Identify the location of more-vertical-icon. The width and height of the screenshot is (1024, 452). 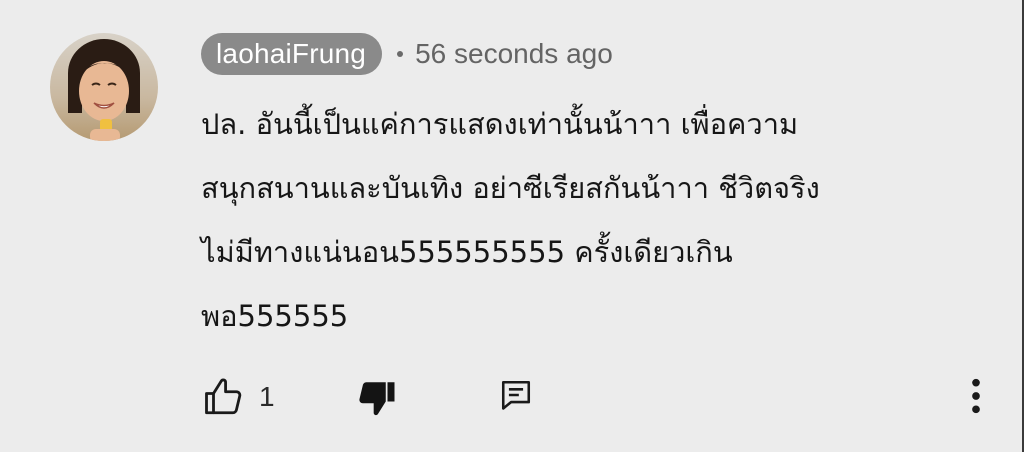
(976, 396).